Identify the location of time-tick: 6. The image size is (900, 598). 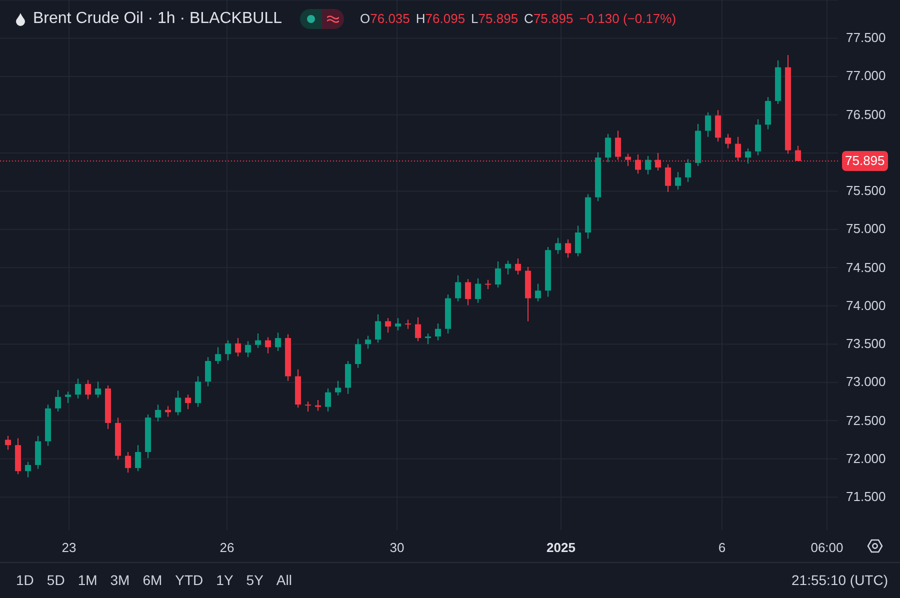
(722, 548).